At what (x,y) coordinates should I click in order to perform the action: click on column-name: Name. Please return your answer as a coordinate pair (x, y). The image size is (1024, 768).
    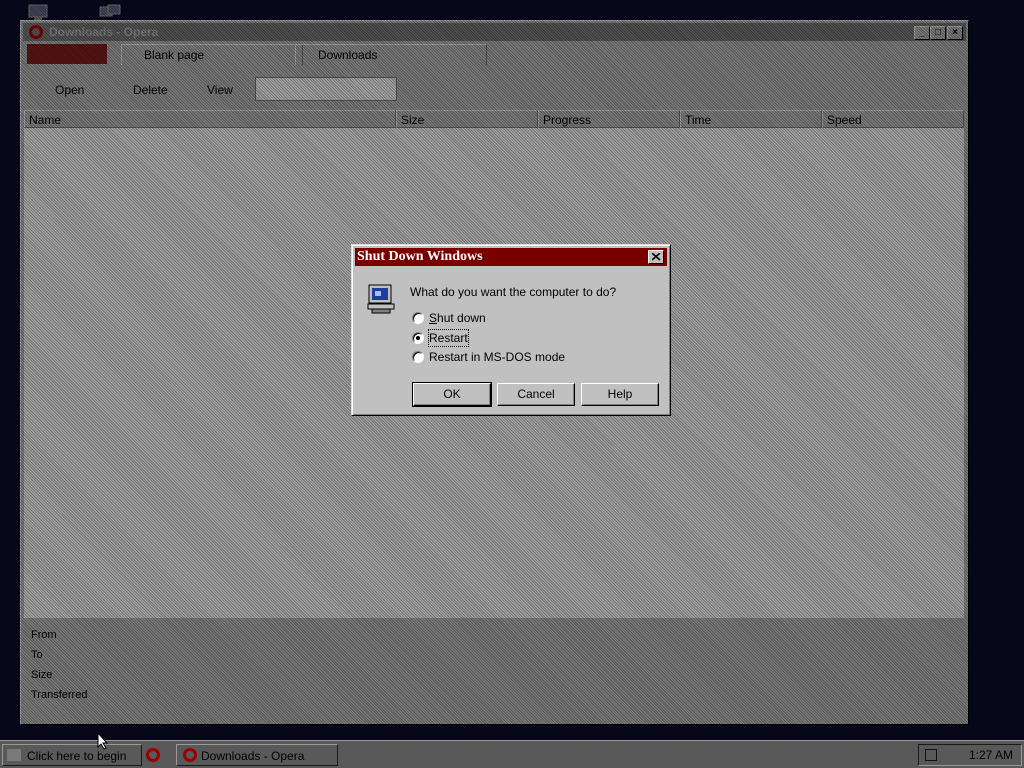
    Looking at the image, I should click on (210, 119).